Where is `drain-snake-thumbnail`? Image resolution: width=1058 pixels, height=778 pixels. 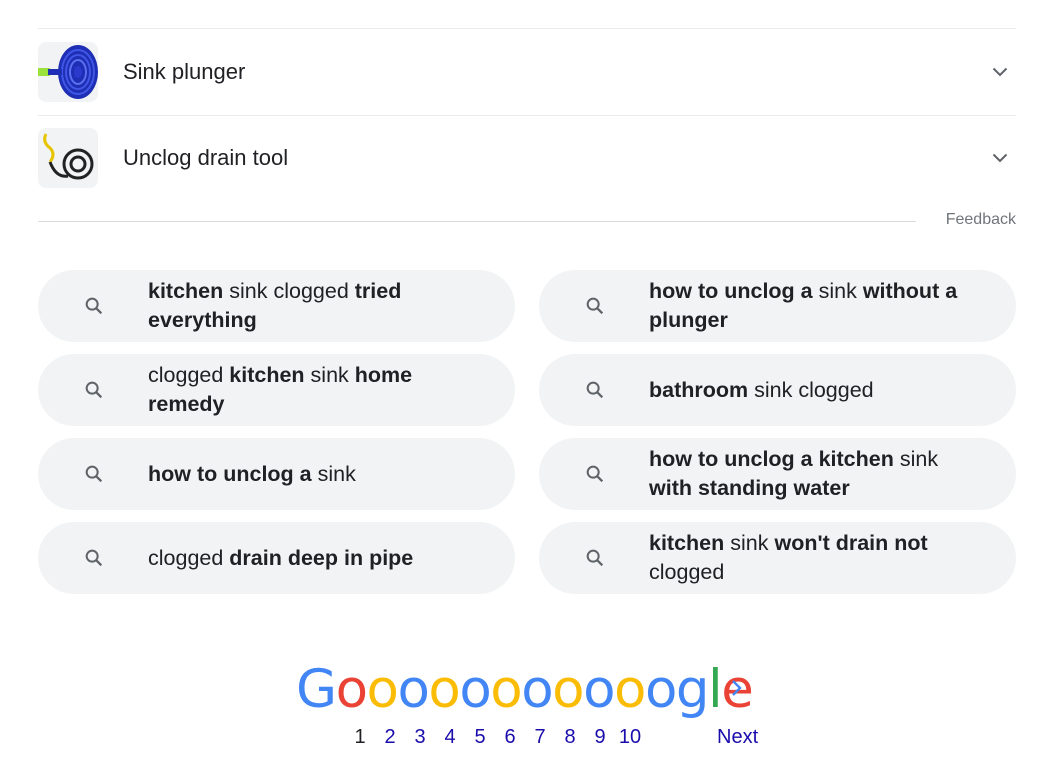 drain-snake-thumbnail is located at coordinates (68, 158).